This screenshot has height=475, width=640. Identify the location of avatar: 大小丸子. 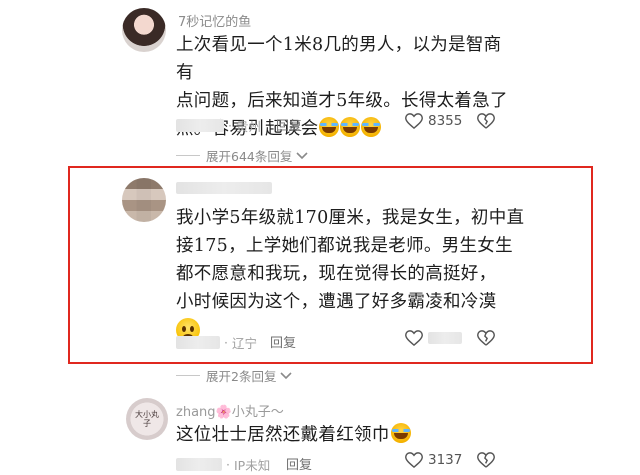
(147, 419).